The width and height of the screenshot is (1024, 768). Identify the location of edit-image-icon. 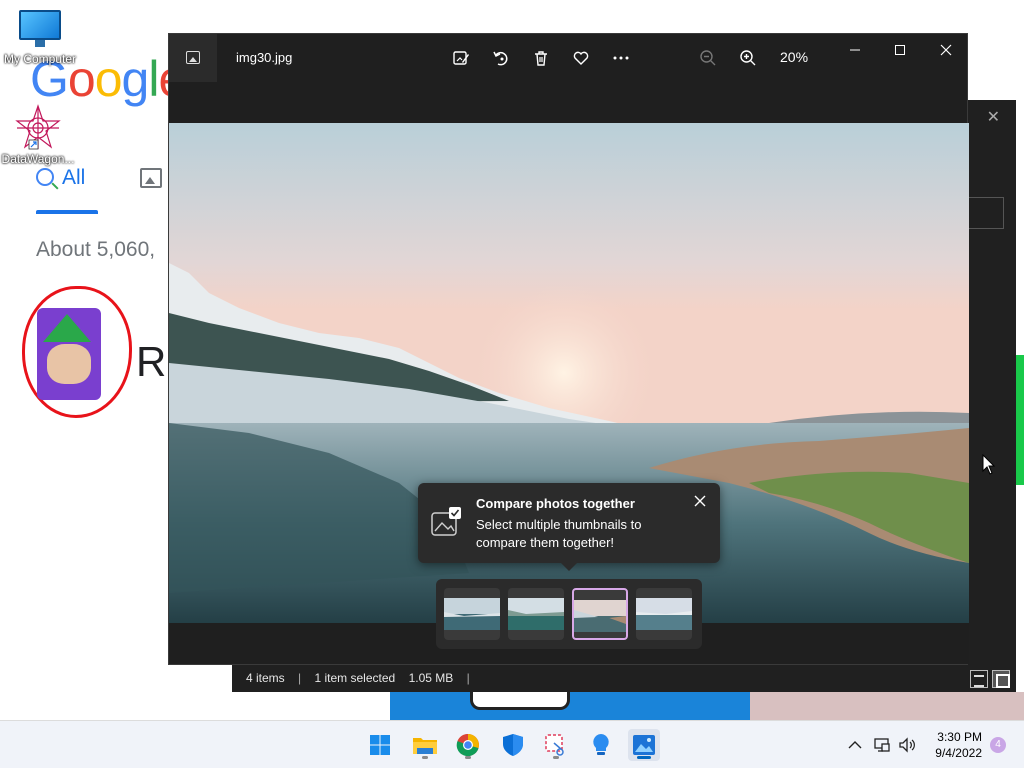
(461, 58).